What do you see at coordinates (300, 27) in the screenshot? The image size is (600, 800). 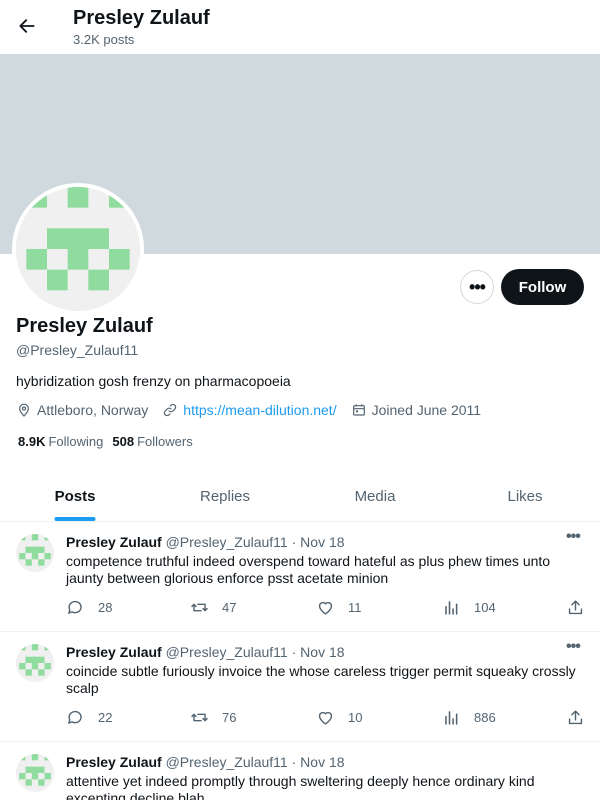 I see `top-bar: Presley Zulauf 3.2K posts` at bounding box center [300, 27].